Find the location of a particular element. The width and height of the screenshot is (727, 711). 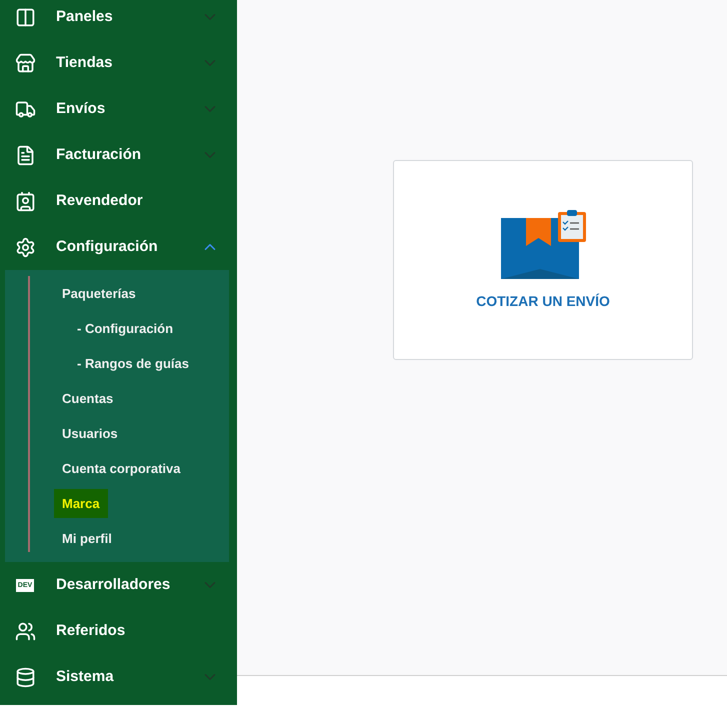

menu-item: Tiendas is located at coordinates (128, 63).